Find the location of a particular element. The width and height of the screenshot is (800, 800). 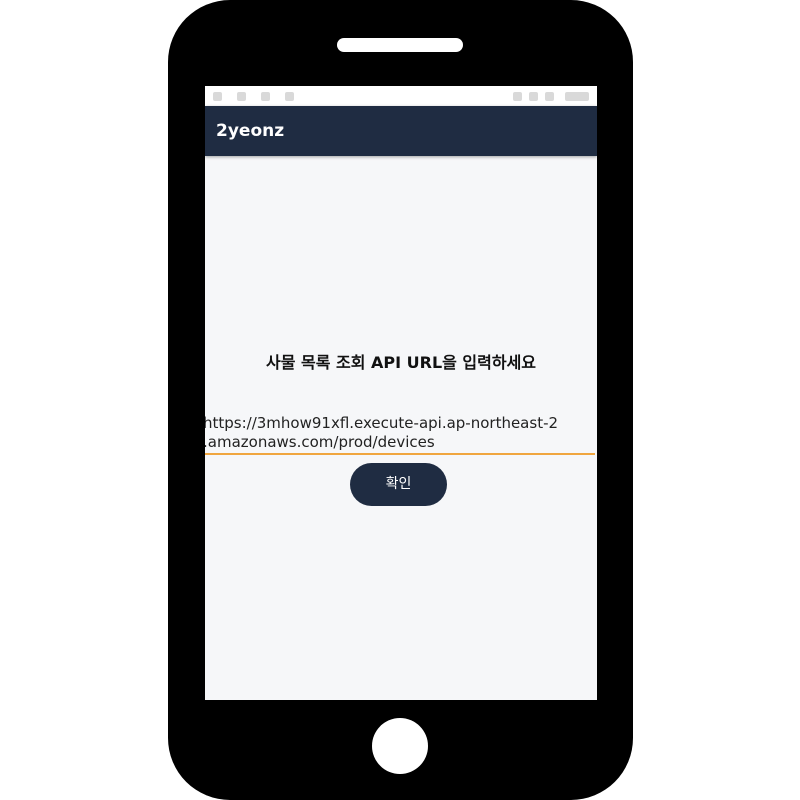

app-title: 2yeonz is located at coordinates (250, 131).